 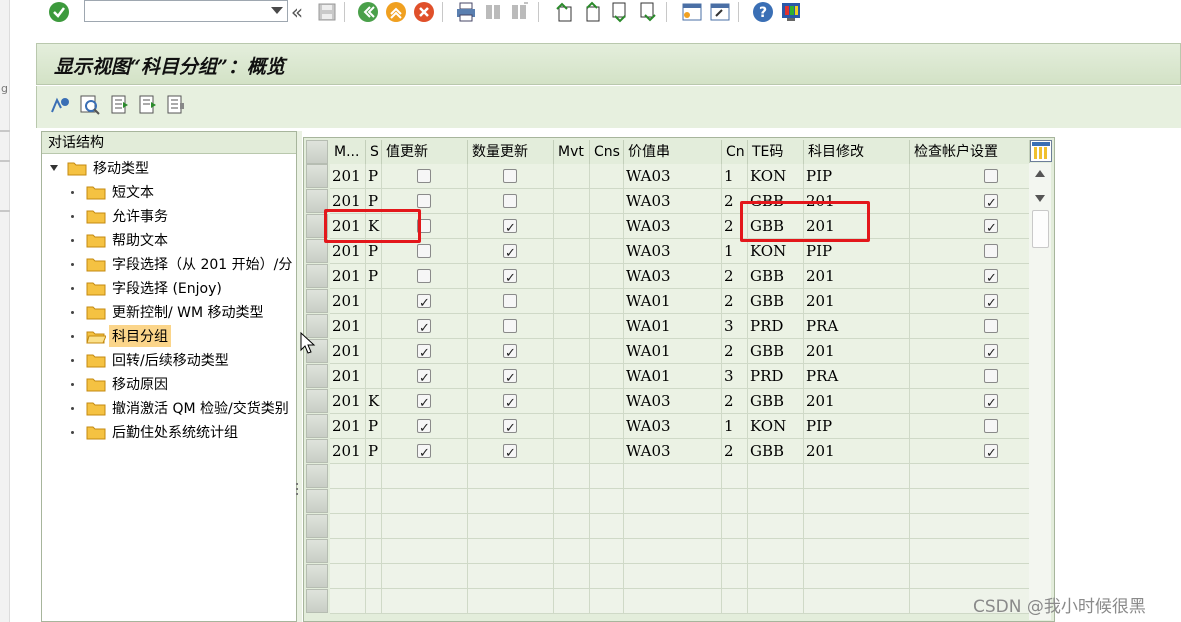 What do you see at coordinates (1040, 173) in the screenshot?
I see `scroll-up-icon` at bounding box center [1040, 173].